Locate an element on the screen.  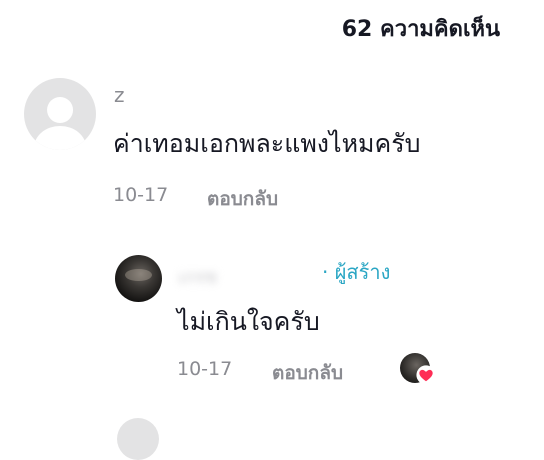
comment-username: z is located at coordinates (119, 95).